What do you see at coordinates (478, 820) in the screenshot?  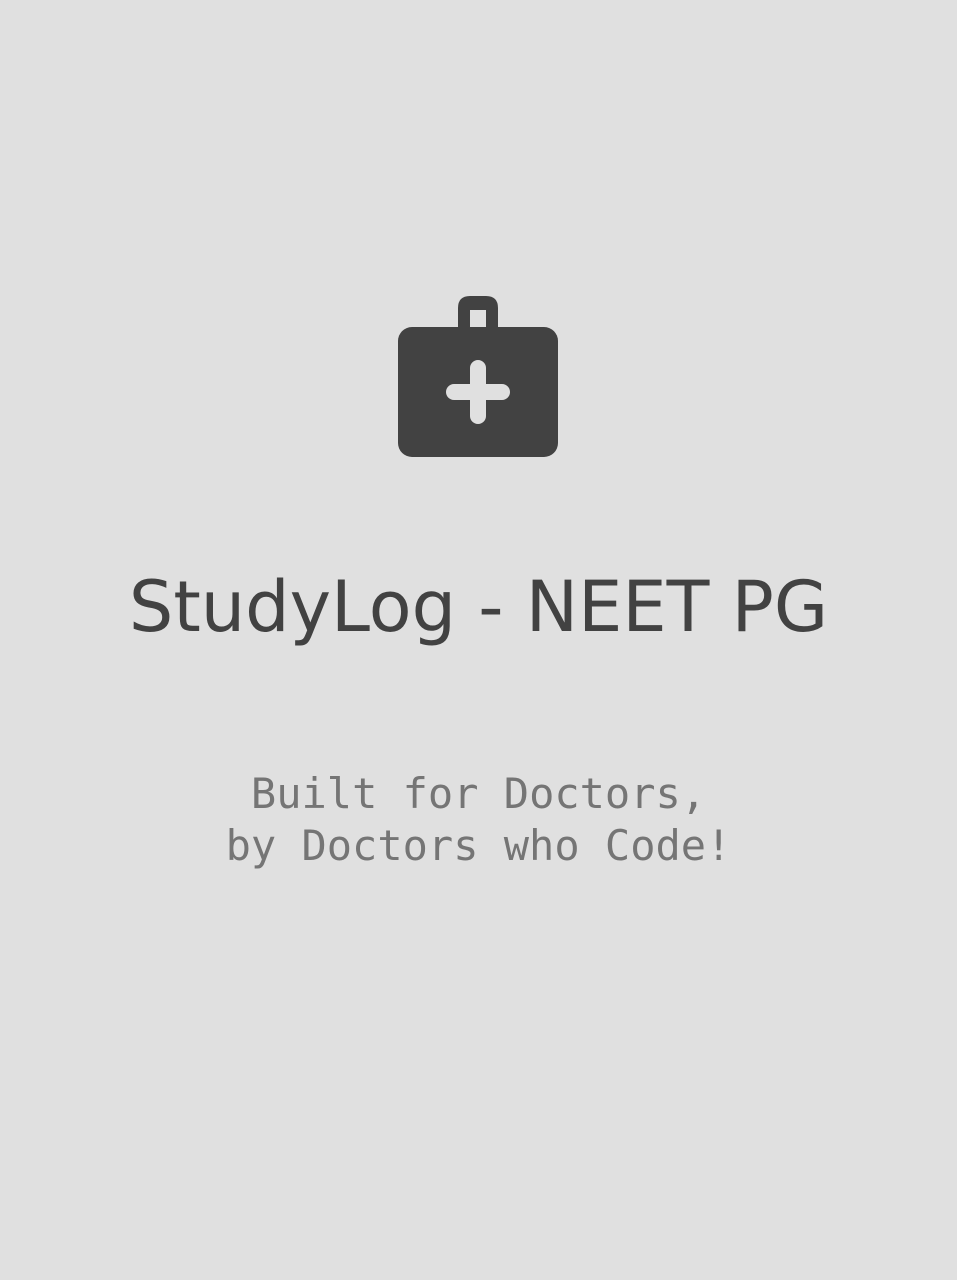 I see `tagline: Built for Doctors, by Doctors who Code!` at bounding box center [478, 820].